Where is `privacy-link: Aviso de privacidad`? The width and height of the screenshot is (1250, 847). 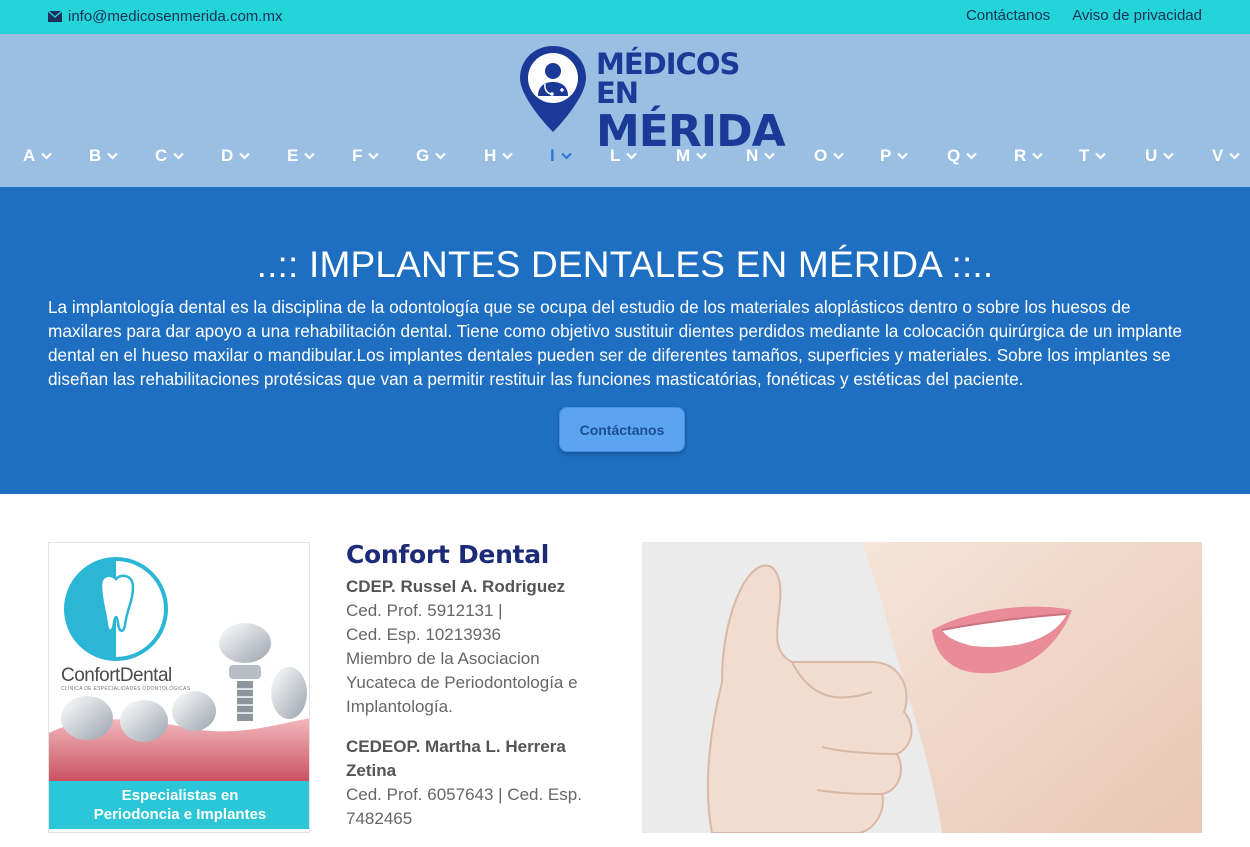 privacy-link: Aviso de privacidad is located at coordinates (1137, 15).